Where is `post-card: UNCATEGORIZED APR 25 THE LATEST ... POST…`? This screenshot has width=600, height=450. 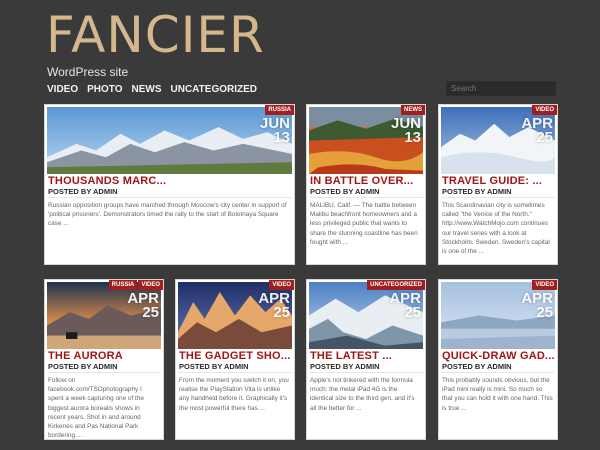 post-card: UNCATEGORIZED APR 25 THE LATEST ... POST… is located at coordinates (366, 359).